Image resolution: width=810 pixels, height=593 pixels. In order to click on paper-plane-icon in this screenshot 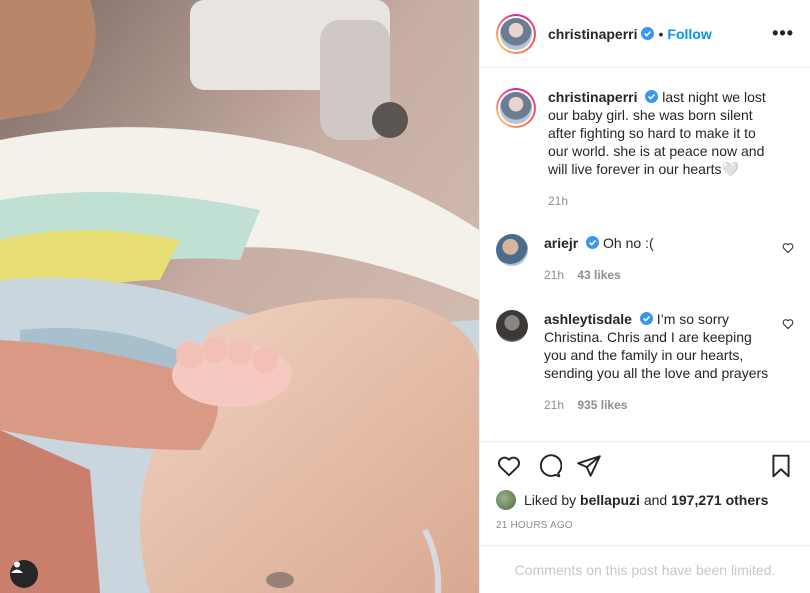, I will do `click(589, 466)`.